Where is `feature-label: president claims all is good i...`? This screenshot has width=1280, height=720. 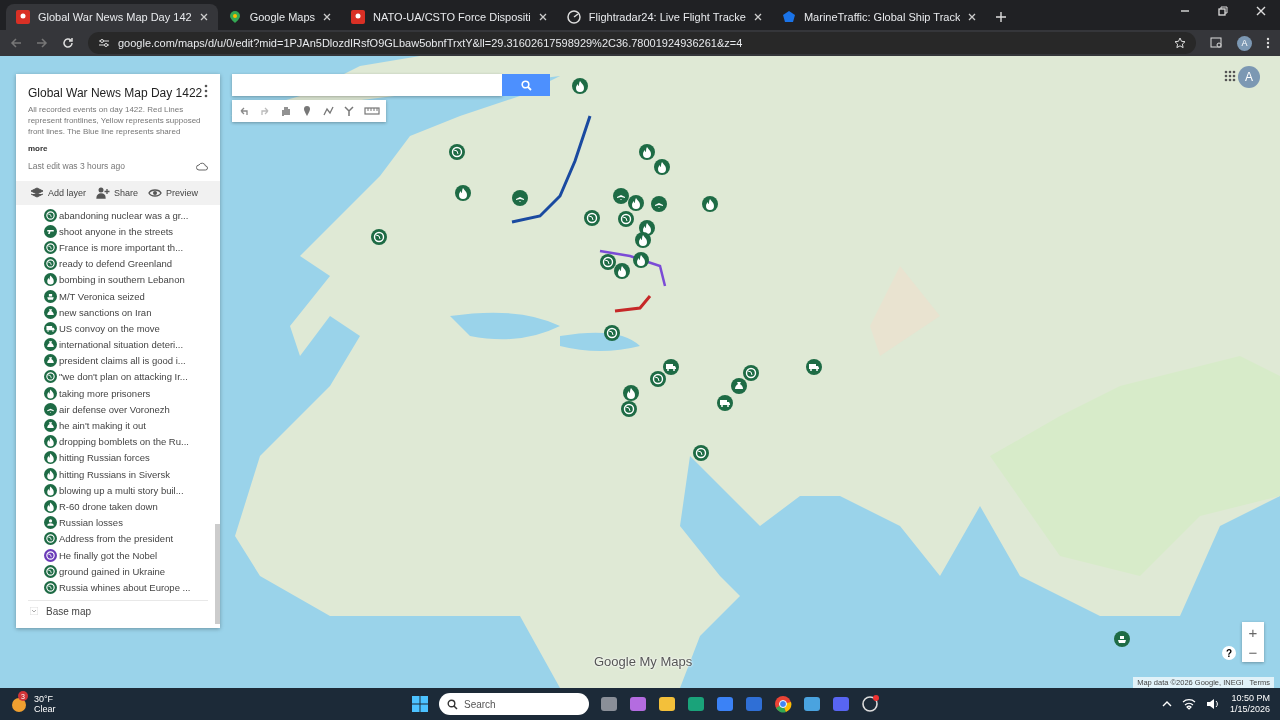
feature-label: president claims all is good i... is located at coordinates (122, 361).